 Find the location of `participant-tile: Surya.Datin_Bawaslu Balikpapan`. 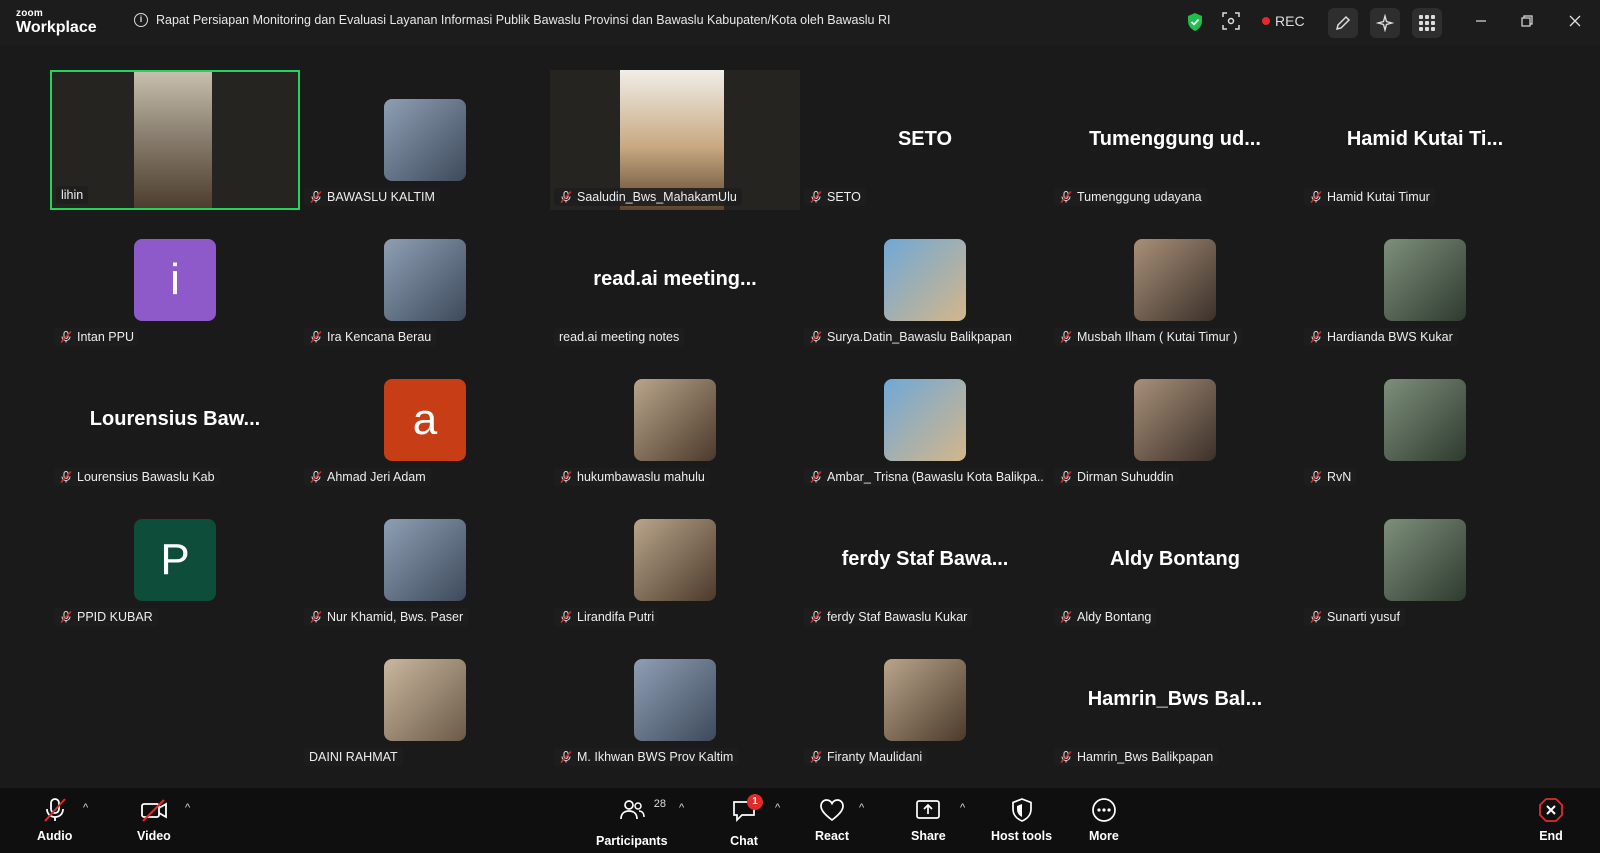

participant-tile: Surya.Datin_Bawaslu Balikpapan is located at coordinates (925, 280).